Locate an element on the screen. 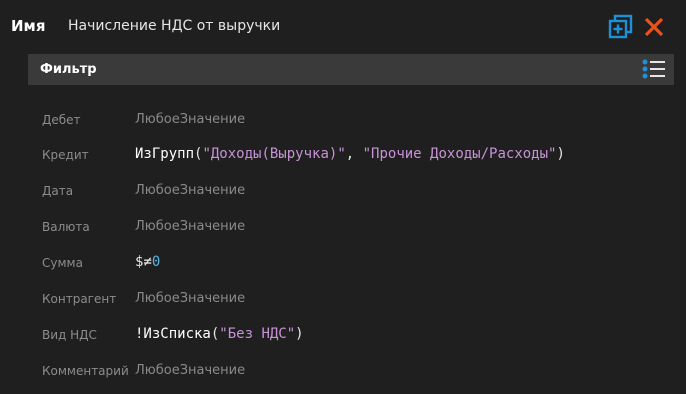  row-label: Дата is located at coordinates (58, 191).